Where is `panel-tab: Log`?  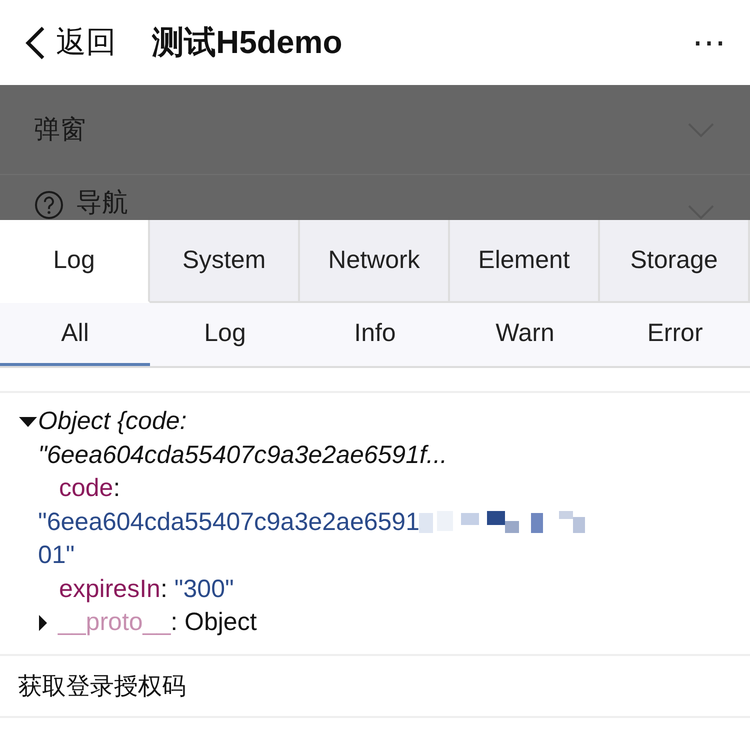 panel-tab: Log is located at coordinates (75, 261).